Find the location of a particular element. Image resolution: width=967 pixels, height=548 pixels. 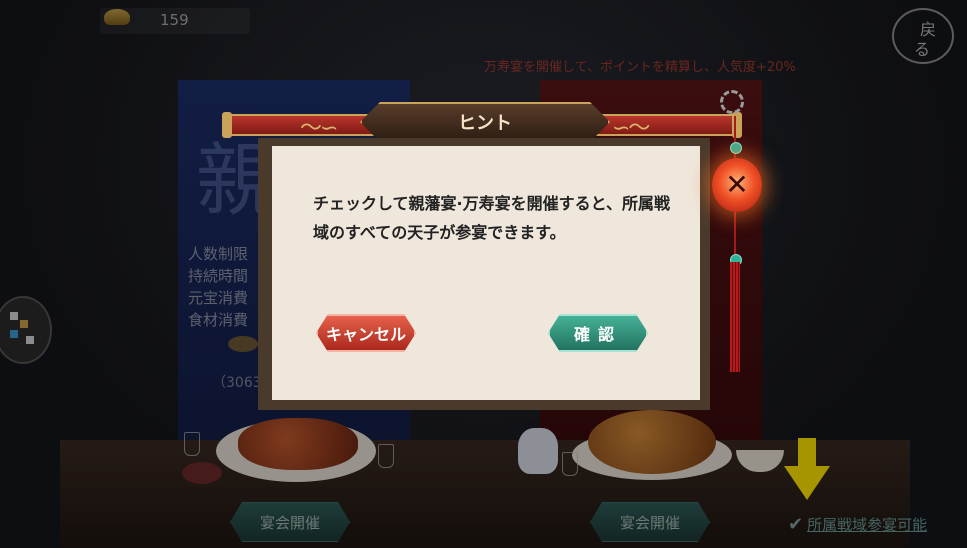

dialog-message: チェックして親藩宴·万寿宴を開催すると、所属戦域のすべての天子が参宴できます。 is located at coordinates (491, 218).